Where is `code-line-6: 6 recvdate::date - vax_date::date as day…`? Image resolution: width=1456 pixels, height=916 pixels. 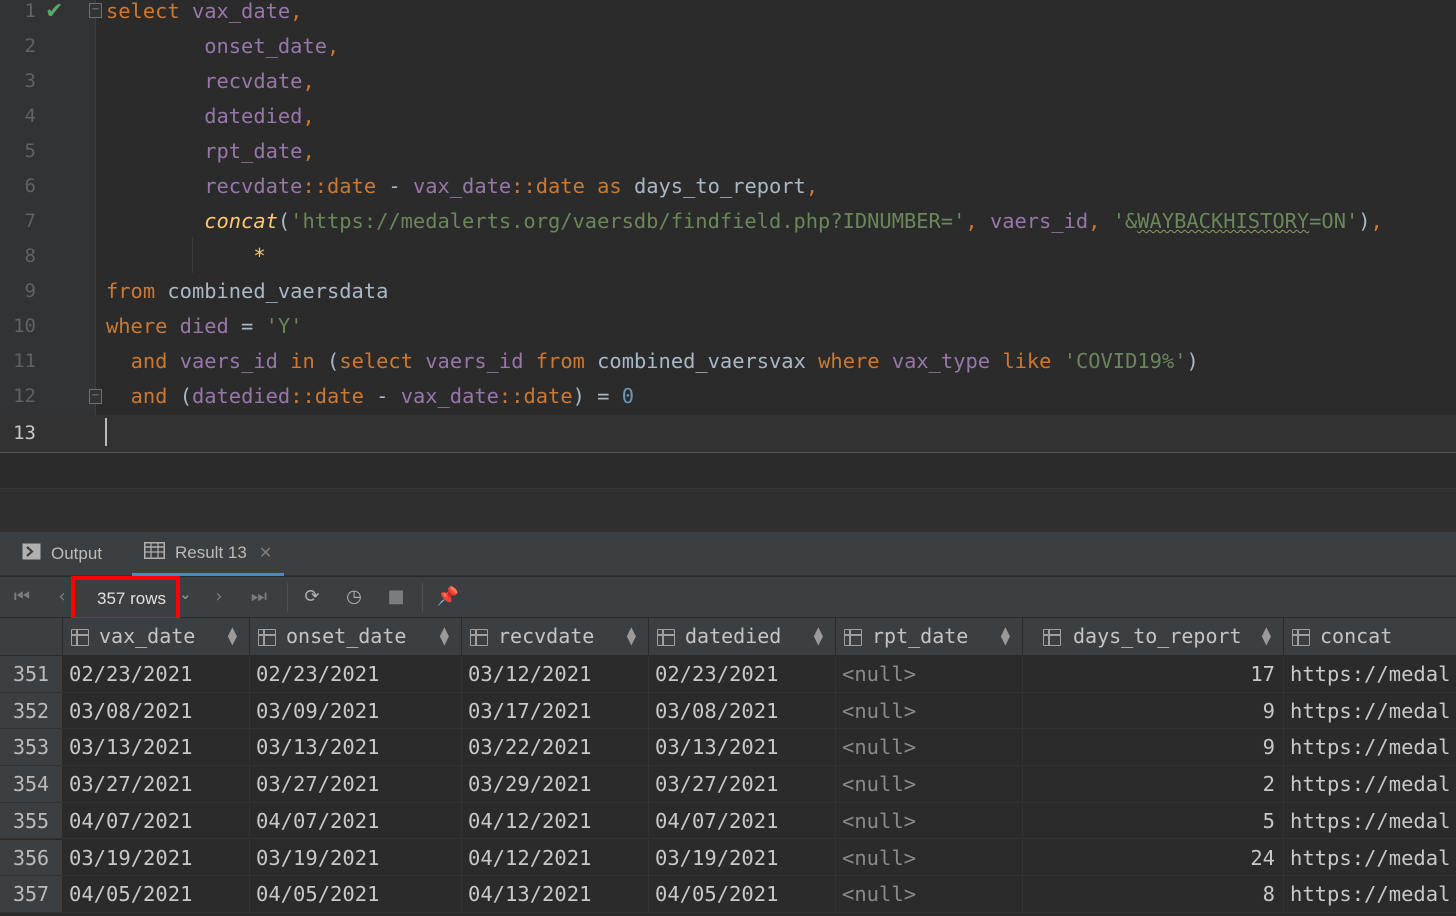
code-line-6: 6 recvdate::date - vax_date::date as day… is located at coordinates (728, 192).